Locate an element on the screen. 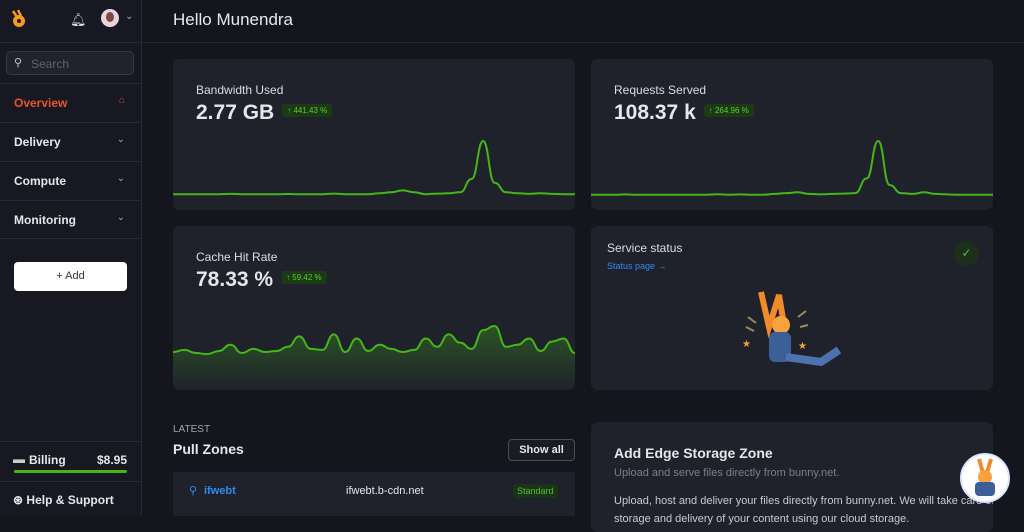 The image size is (1024, 532). change-badge: ↑ 59.42 % is located at coordinates (304, 277).